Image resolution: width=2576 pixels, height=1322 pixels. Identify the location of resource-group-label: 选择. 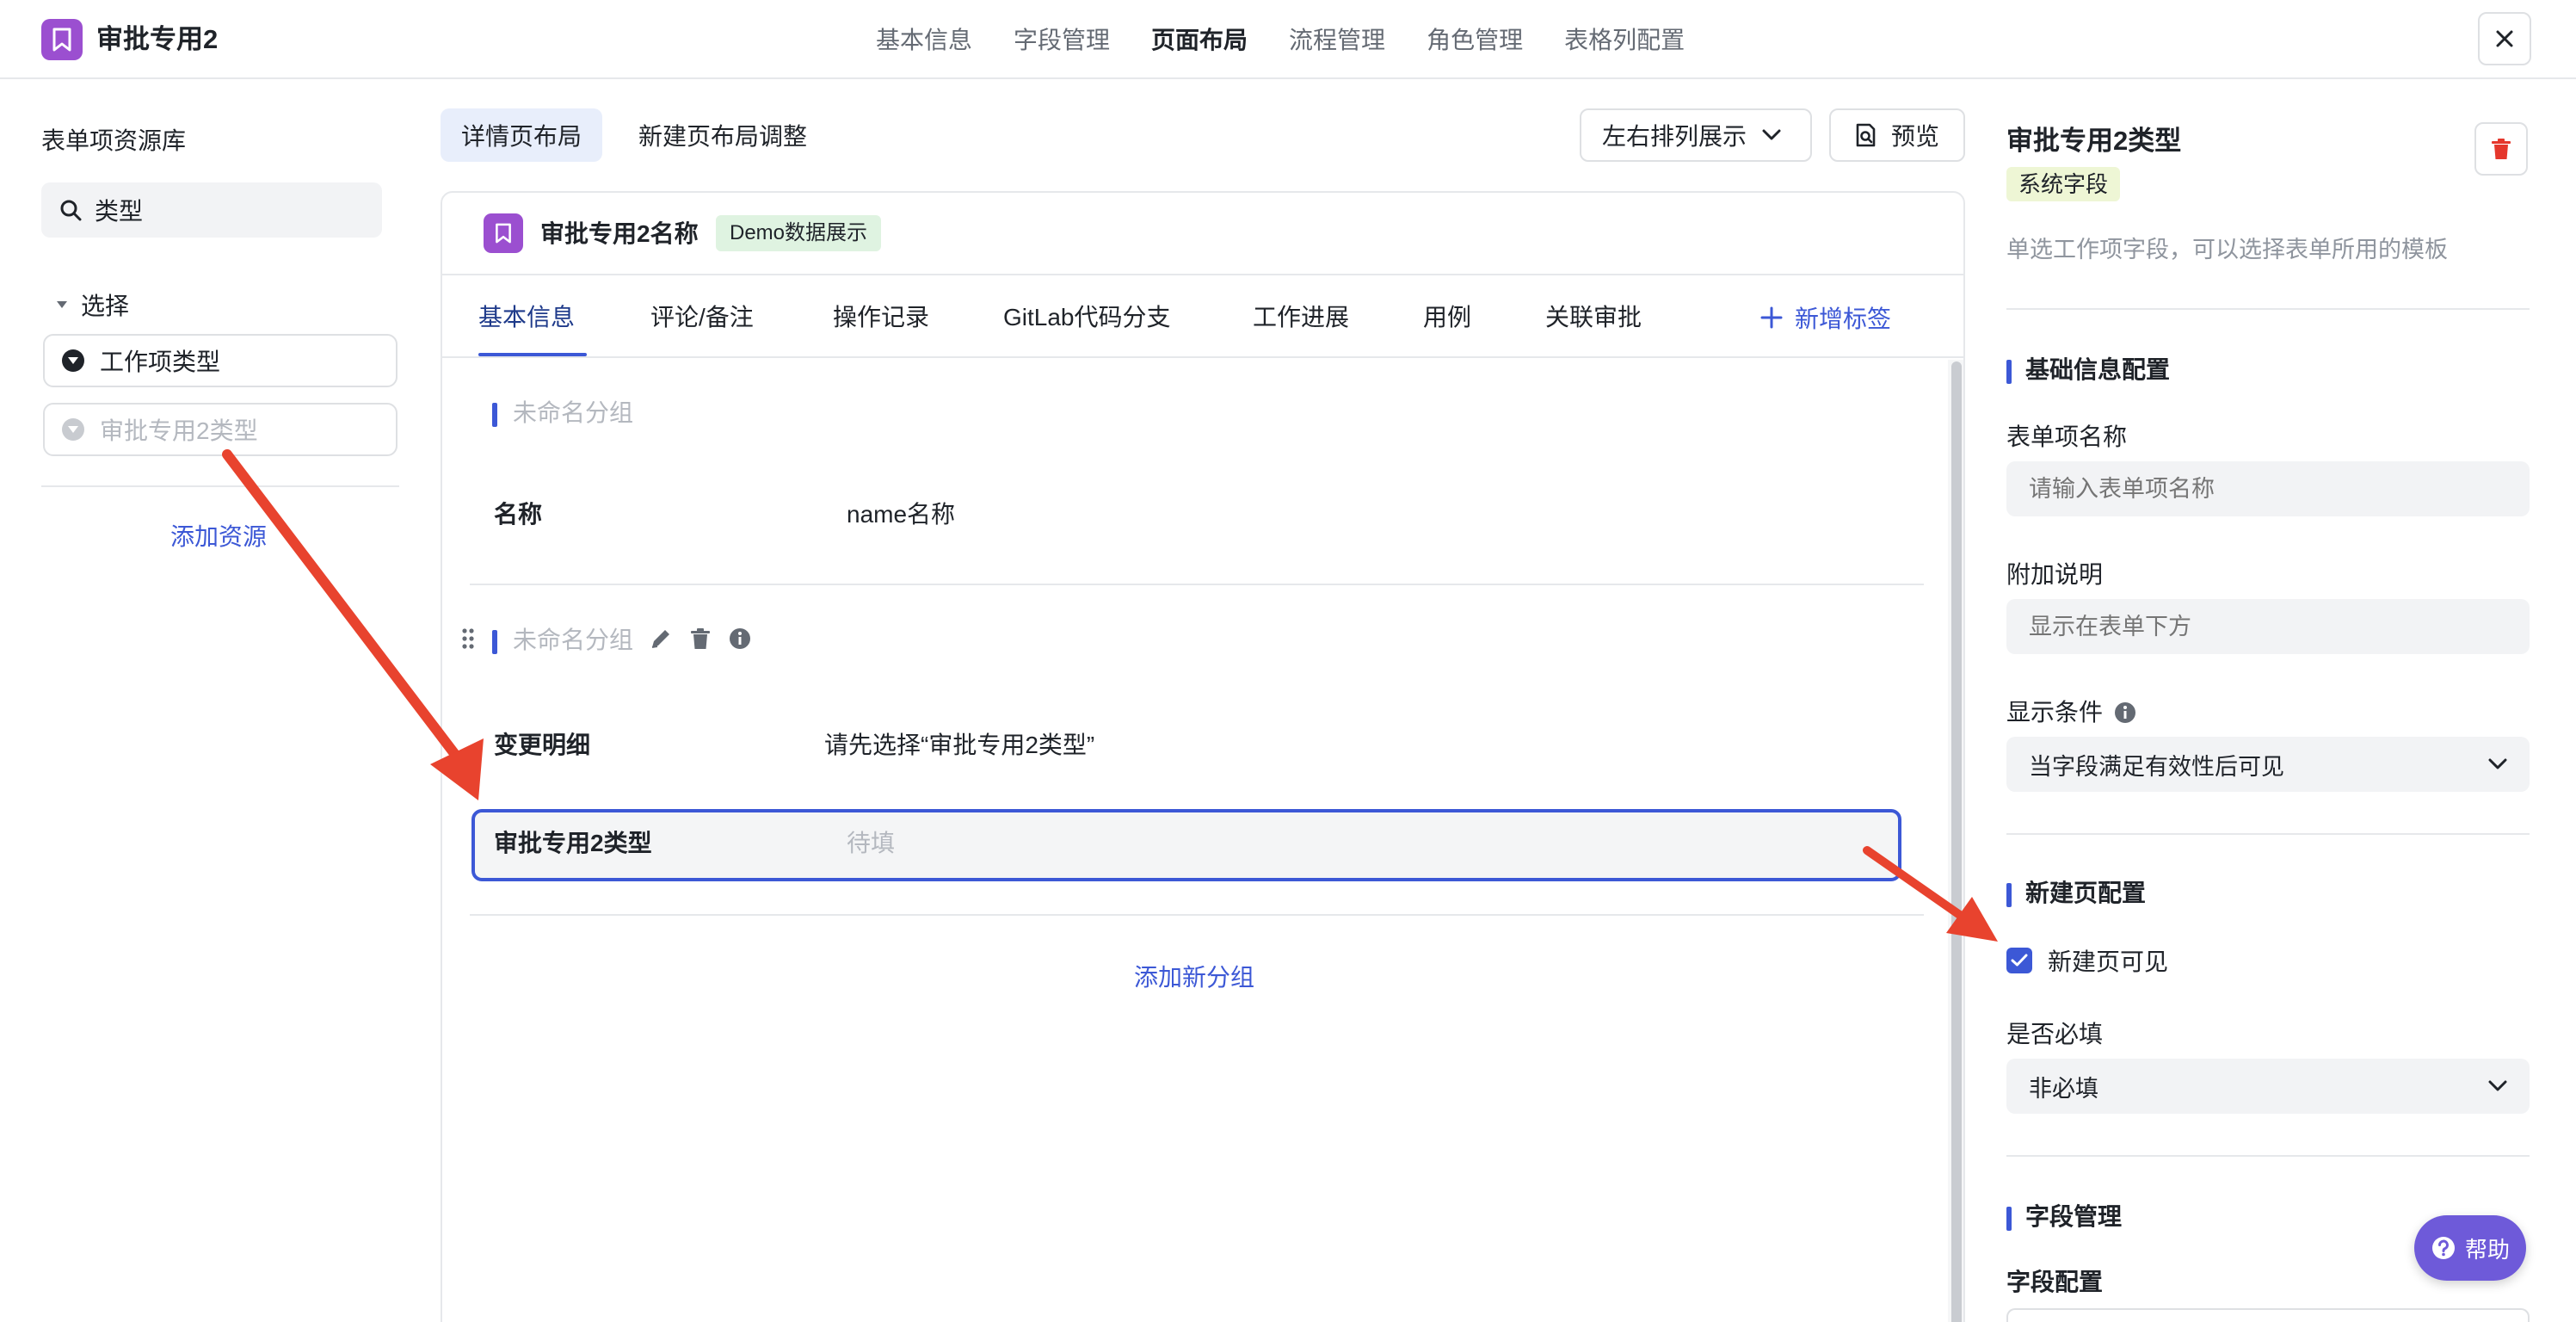
(106, 306).